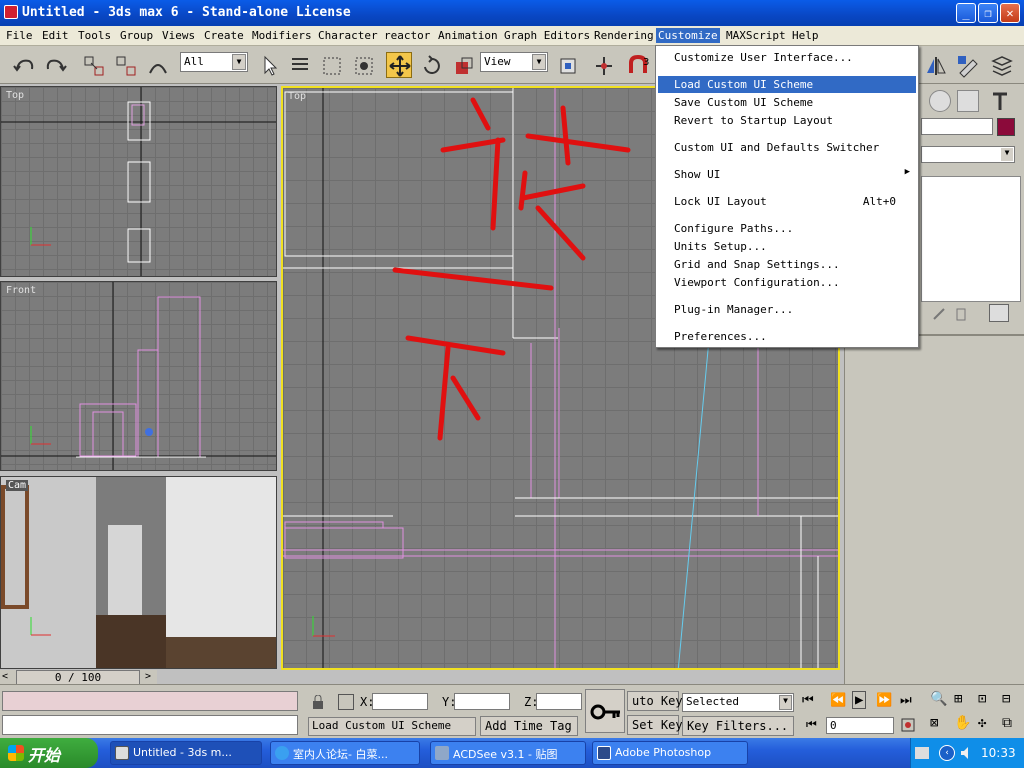  Describe the element at coordinates (282, 35) in the screenshot. I see `menu-modifiers: Modifiers` at that location.